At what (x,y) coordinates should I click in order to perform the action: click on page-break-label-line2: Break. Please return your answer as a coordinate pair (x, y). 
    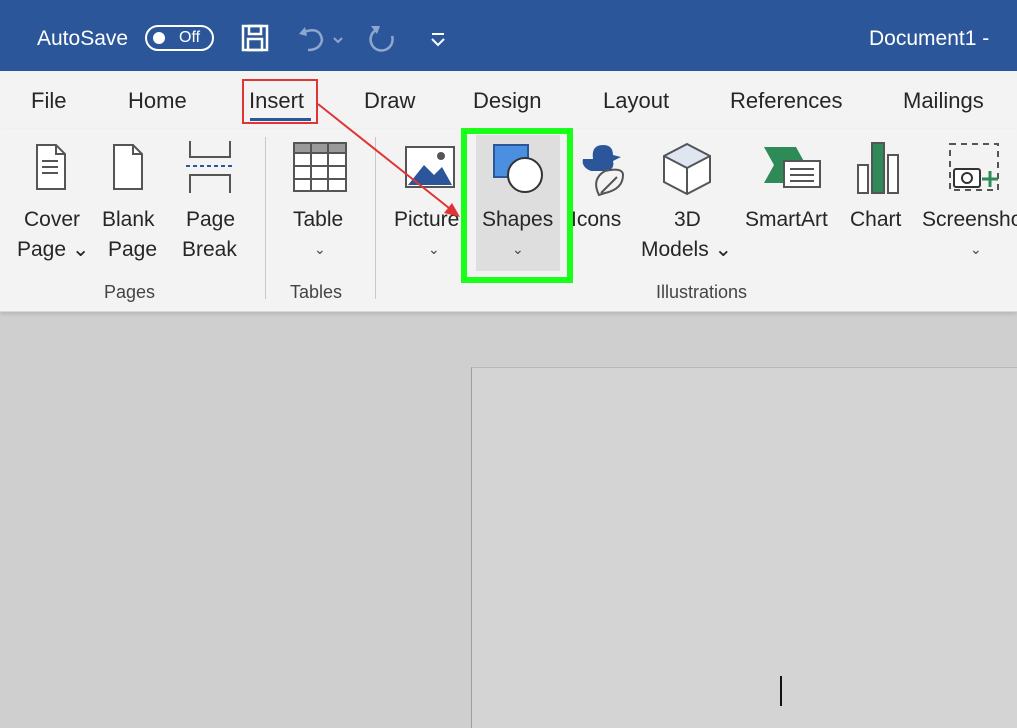
    Looking at the image, I should click on (209, 249).